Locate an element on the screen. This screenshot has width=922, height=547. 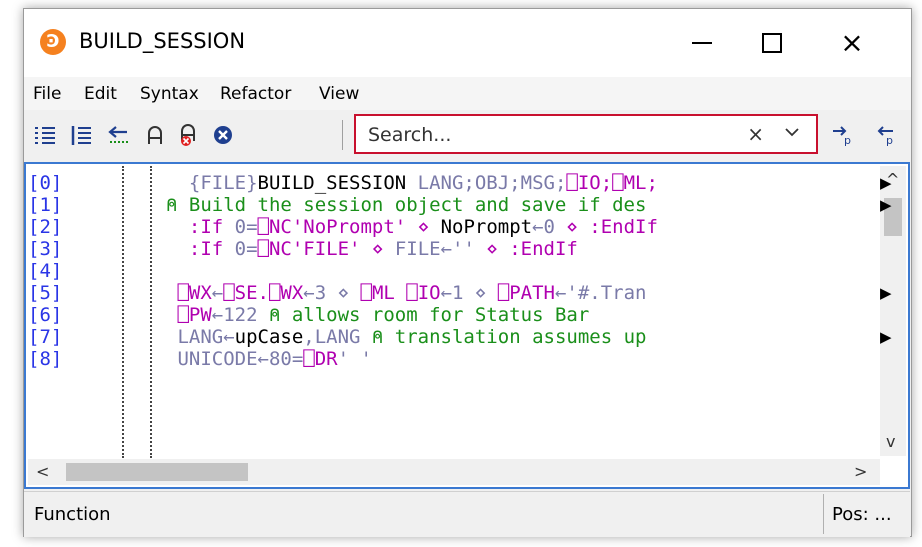
menu-view: View is located at coordinates (339, 94).